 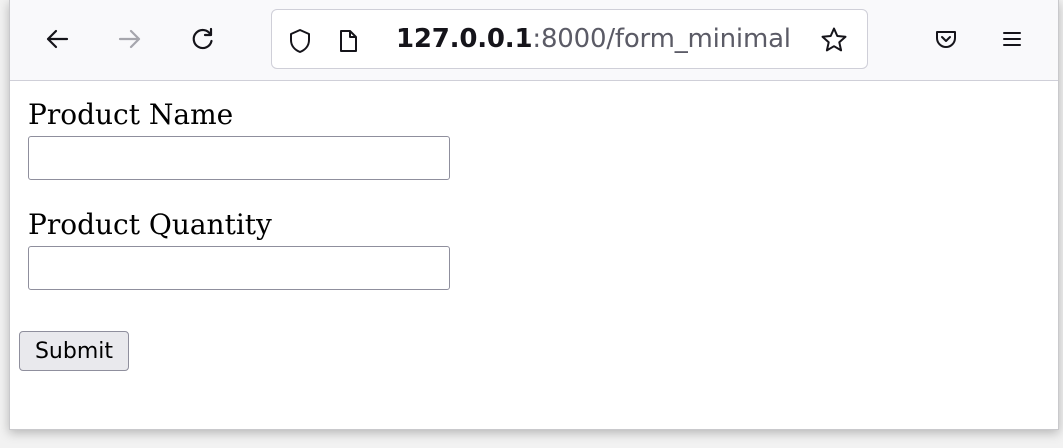 I want to click on reload-icon, so click(x=202, y=38).